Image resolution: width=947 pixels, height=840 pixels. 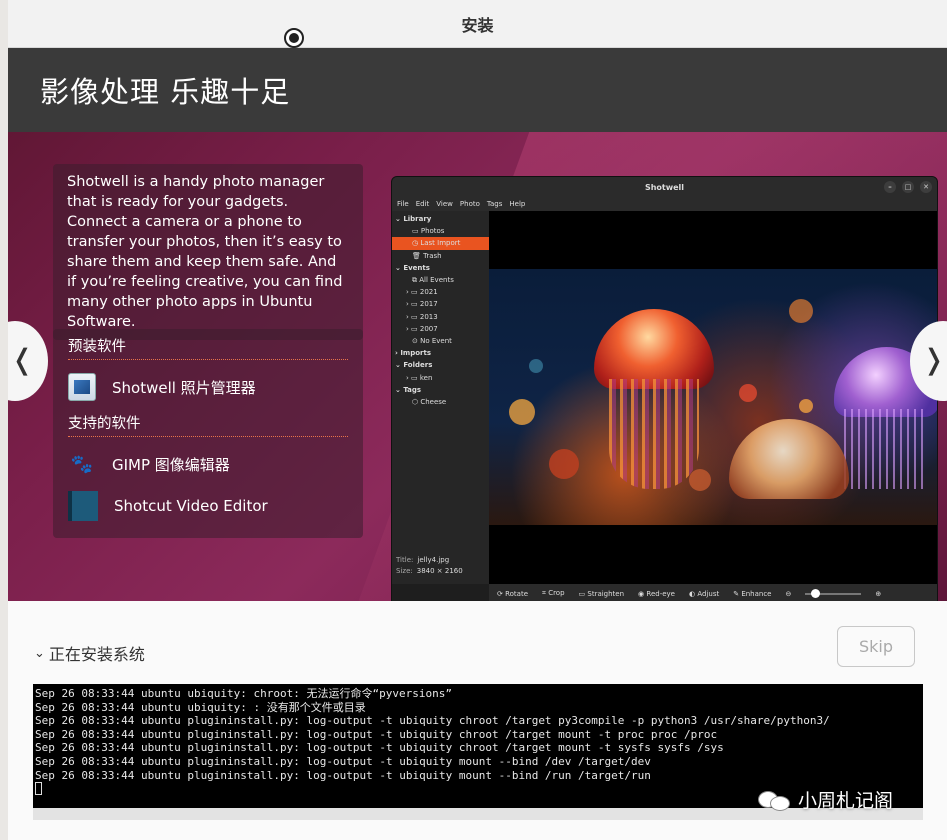 What do you see at coordinates (775, 800) in the screenshot?
I see `wechat-icon` at bounding box center [775, 800].